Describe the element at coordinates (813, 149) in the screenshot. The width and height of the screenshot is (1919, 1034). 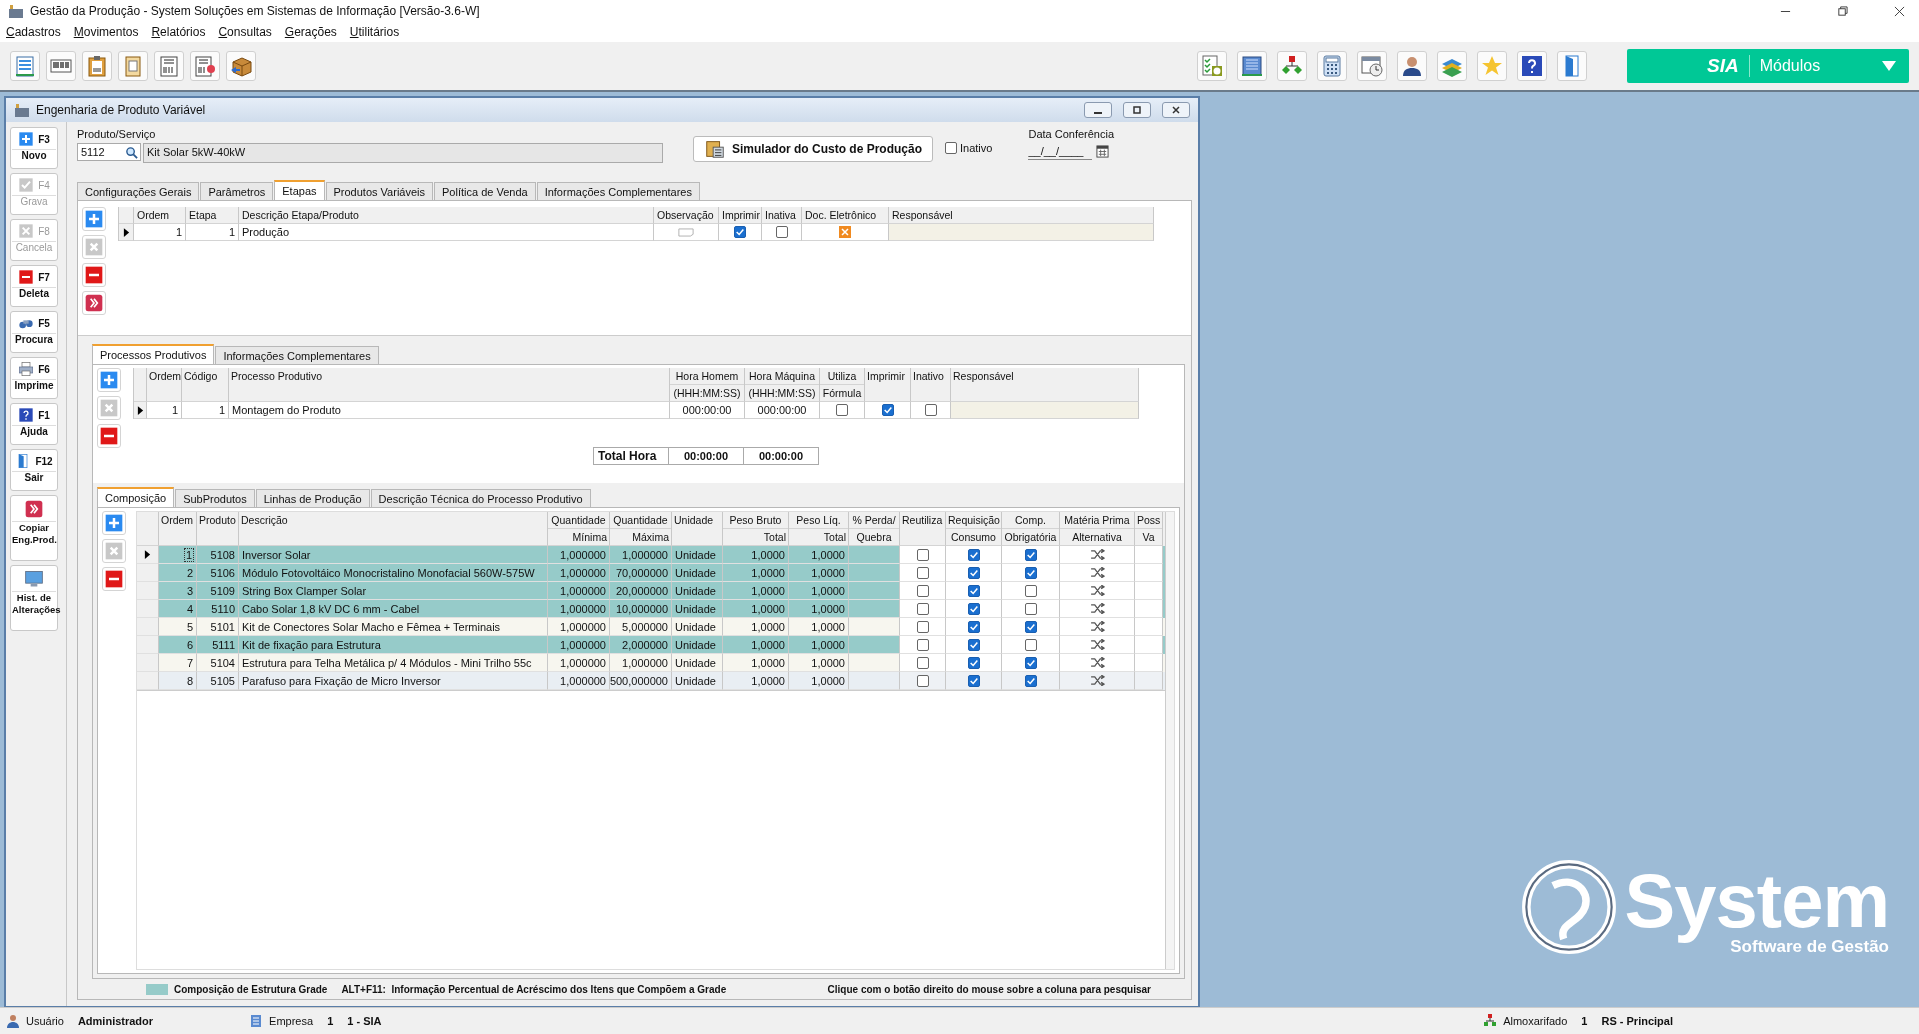
I see `simulator-button: Simulador do Custo de Produção` at that location.